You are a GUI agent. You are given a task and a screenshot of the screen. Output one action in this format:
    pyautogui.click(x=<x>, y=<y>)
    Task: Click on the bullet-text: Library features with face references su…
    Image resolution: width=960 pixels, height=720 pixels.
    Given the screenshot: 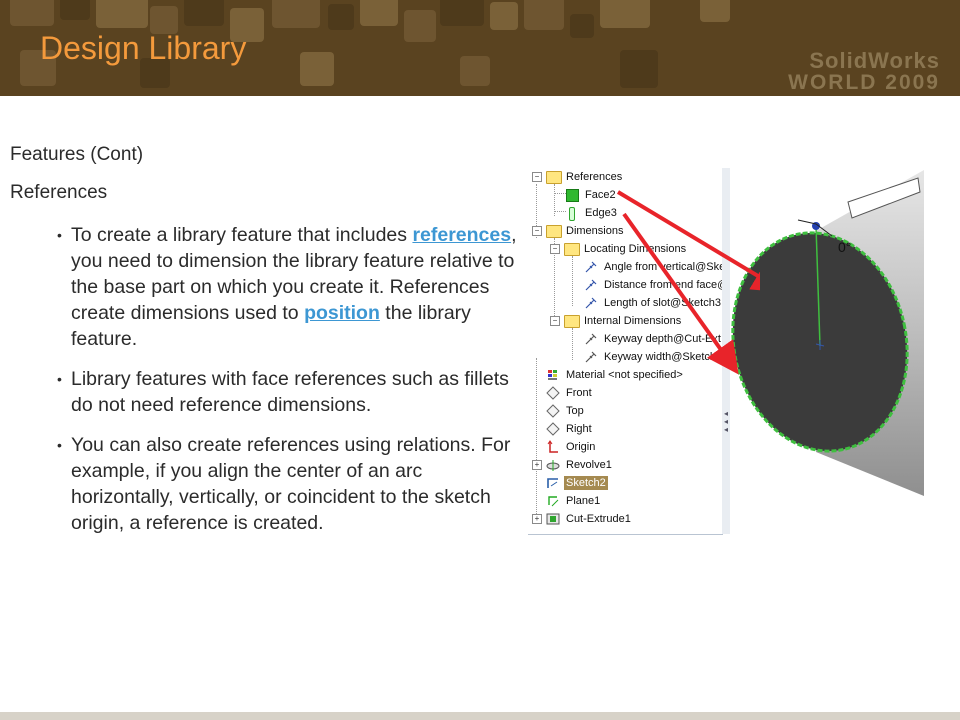 What is the action you would take?
    pyautogui.click(x=290, y=392)
    